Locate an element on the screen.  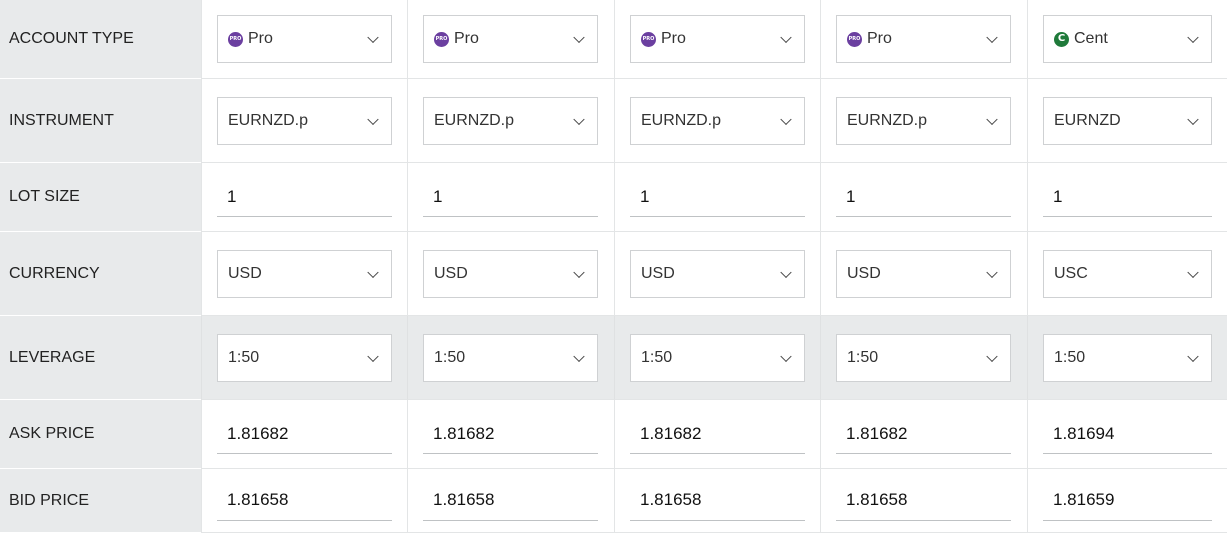
currency-cell-2: USD is located at coordinates (510, 274).